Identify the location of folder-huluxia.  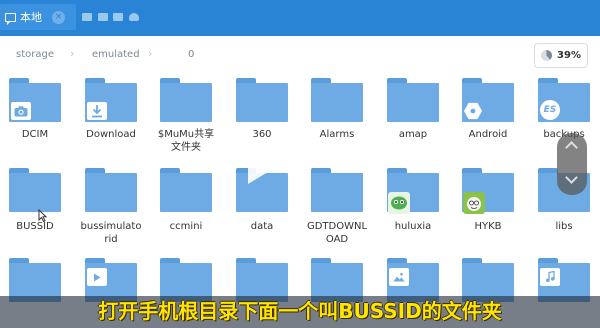
(413, 191).